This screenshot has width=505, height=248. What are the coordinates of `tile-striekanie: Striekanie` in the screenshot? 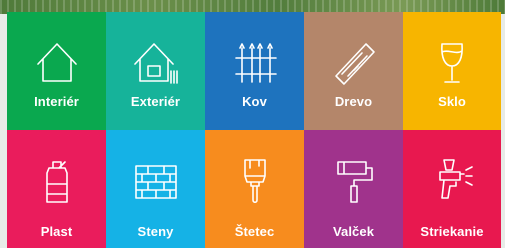 It's located at (452, 189).